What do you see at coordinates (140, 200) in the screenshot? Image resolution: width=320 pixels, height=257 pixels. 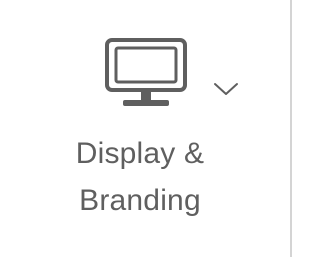 I see `display-branding-label-line-2: Branding` at bounding box center [140, 200].